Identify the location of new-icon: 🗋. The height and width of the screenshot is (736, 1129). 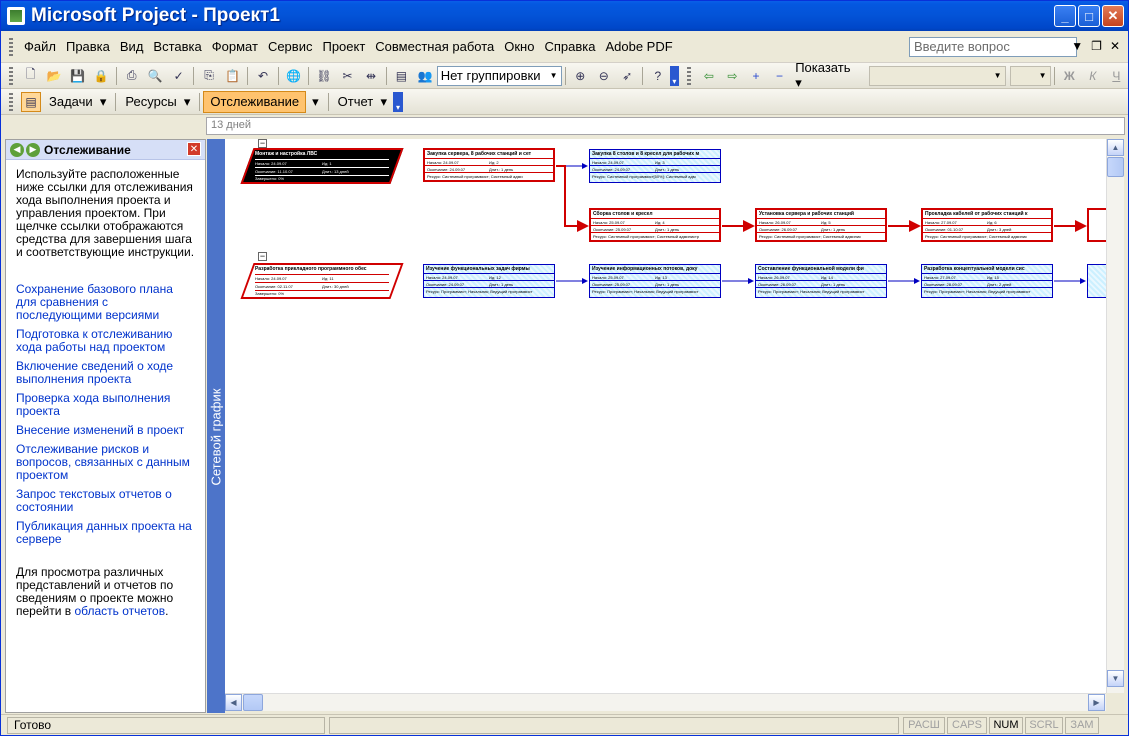
(31, 76).